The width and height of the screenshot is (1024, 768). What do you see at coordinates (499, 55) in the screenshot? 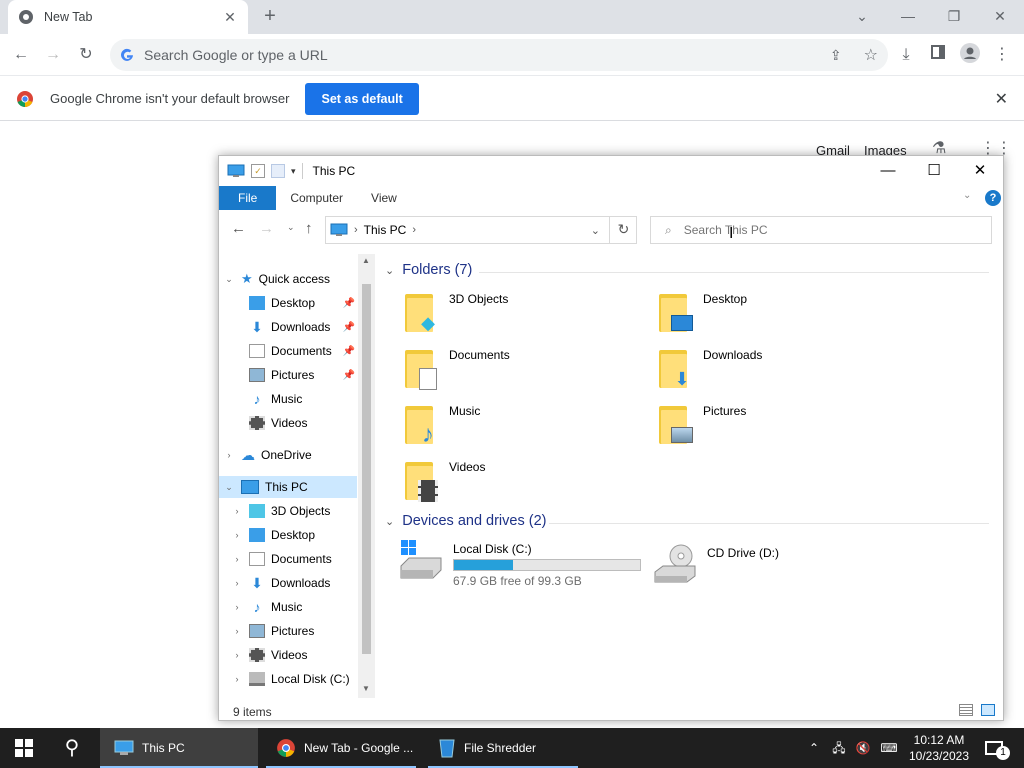
I see `omnibox: Search Google or type a URL ⇪ ☆` at bounding box center [499, 55].